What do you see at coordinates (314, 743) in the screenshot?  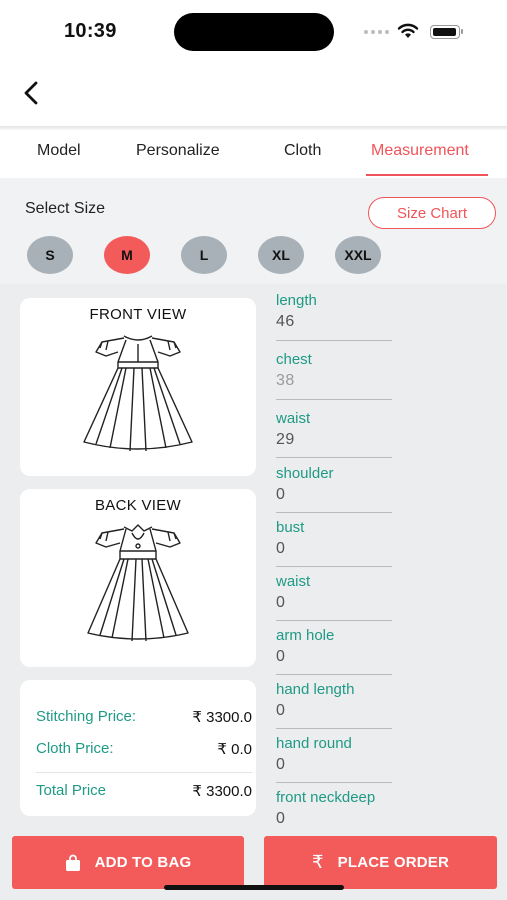 I see `measurement-label: hand round` at bounding box center [314, 743].